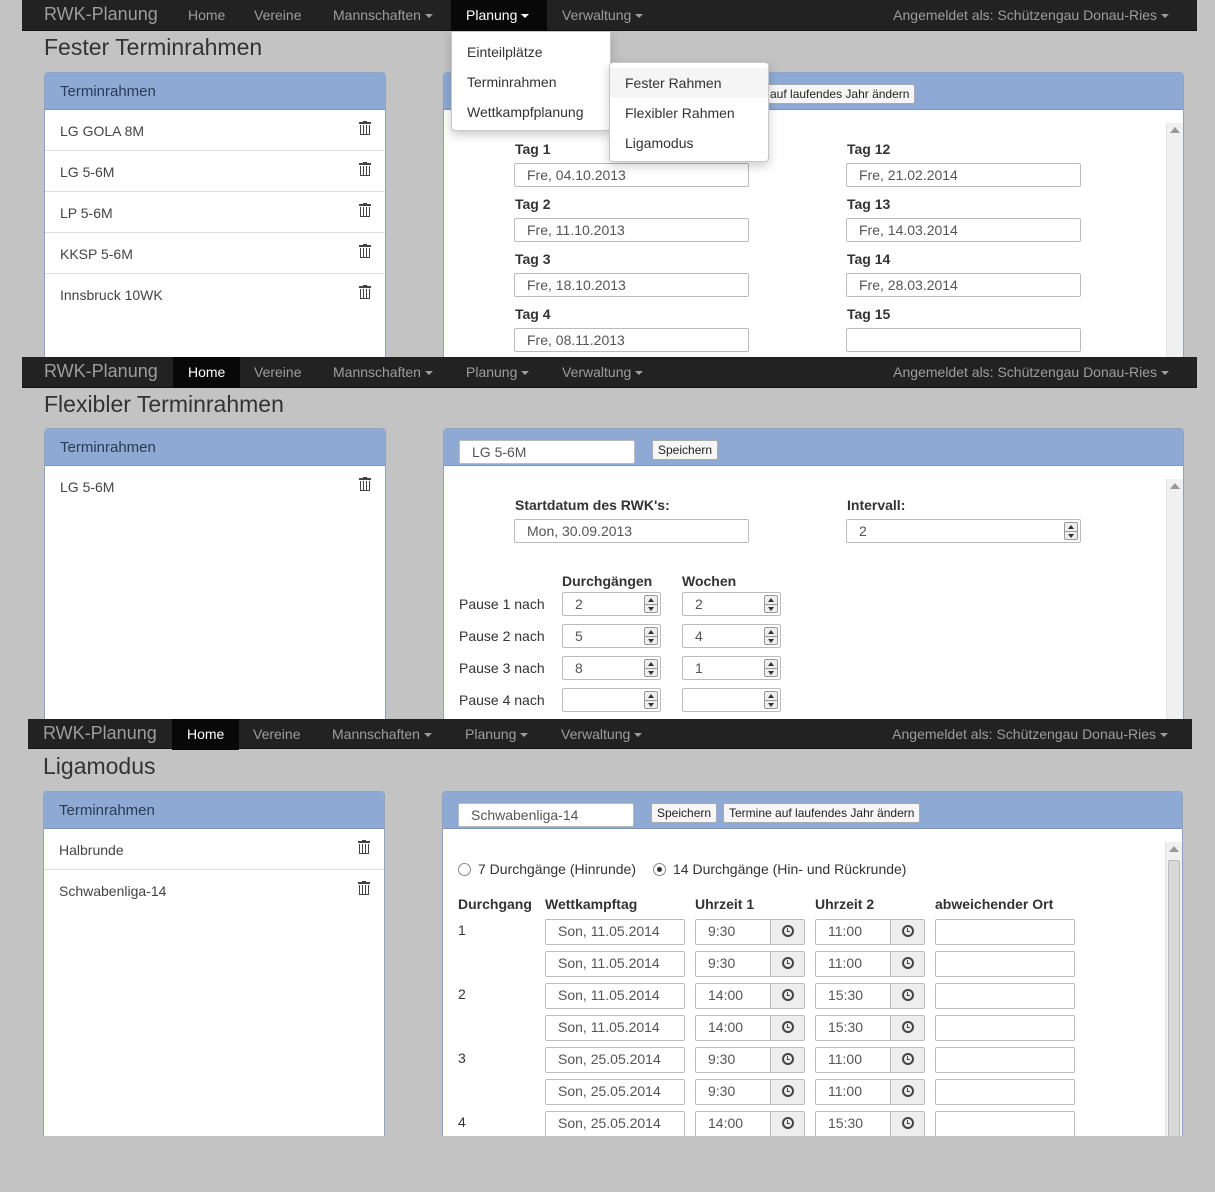 This screenshot has width=1215, height=1192. I want to click on change-year-button: Termine auf laufendes Jahr ändern, so click(822, 813).